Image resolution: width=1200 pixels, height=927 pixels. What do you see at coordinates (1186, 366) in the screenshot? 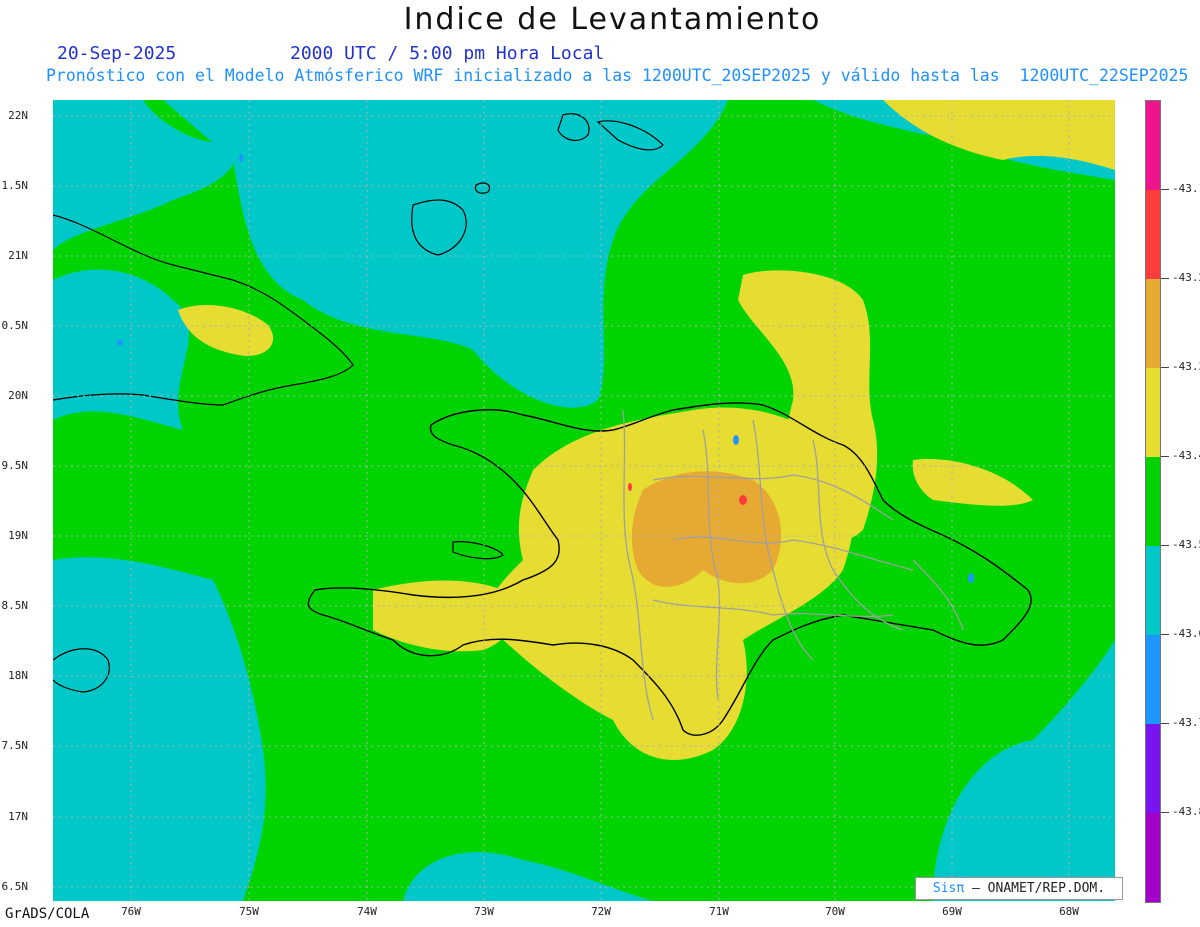
I see `colorbar-label: -43.3` at bounding box center [1186, 366].